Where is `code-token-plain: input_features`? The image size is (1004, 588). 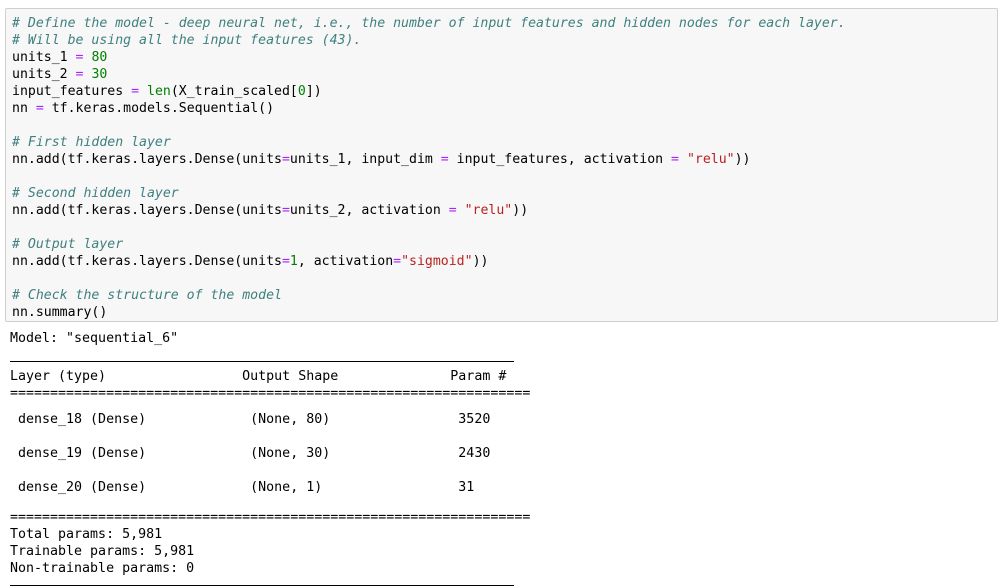 code-token-plain: input_features is located at coordinates (72, 91).